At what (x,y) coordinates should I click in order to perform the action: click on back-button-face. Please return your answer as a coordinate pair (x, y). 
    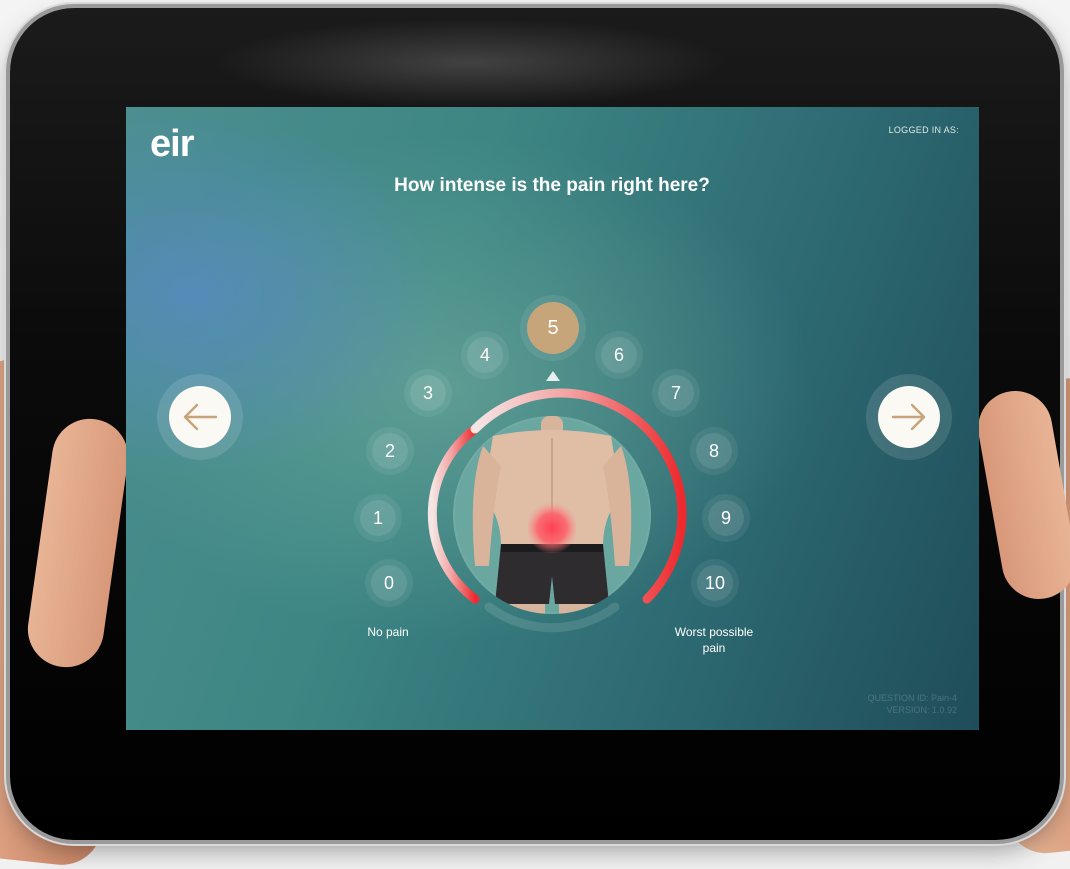
    Looking at the image, I should click on (200, 417).